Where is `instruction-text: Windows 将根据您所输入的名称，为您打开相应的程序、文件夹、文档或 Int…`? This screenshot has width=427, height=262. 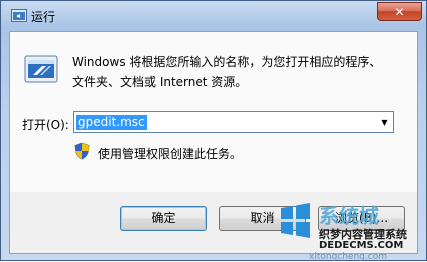
instruction-text: Windows 将根据您所输入的名称，为您打开相应的程序、文件夹、文档或 Int… is located at coordinates (227, 72).